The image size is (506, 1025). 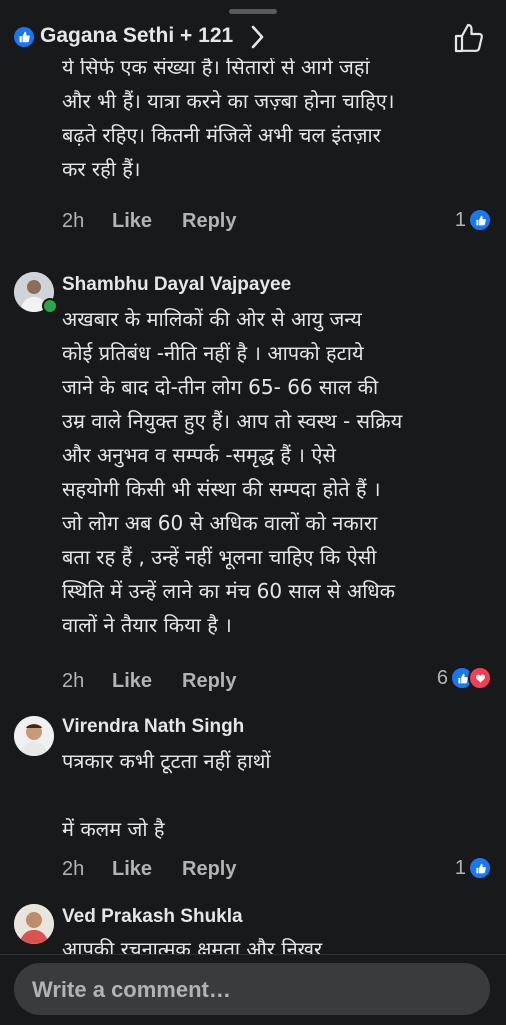 What do you see at coordinates (50, 306) in the screenshot?
I see `online-status-icon` at bounding box center [50, 306].